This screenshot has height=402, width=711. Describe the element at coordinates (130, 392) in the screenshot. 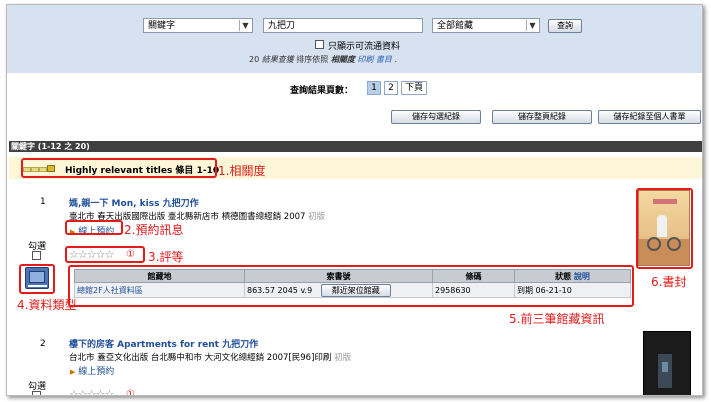

I see `item-2-rating-count: ①` at that location.